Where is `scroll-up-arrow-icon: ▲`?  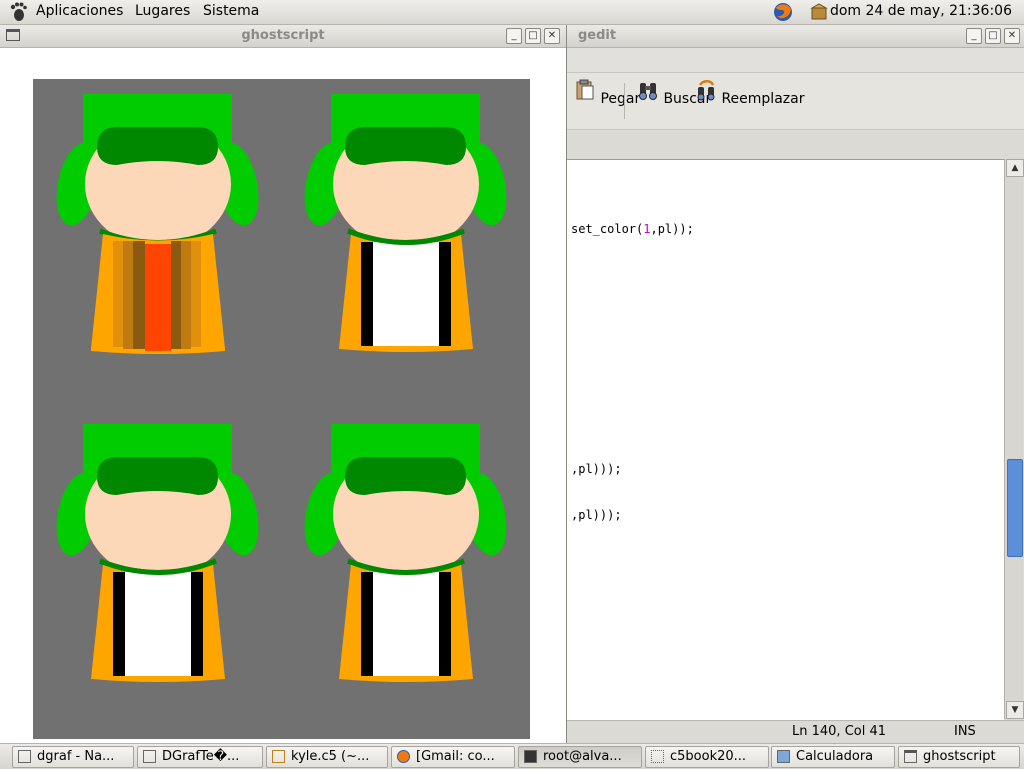 scroll-up-arrow-icon: ▲ is located at coordinates (1015, 168).